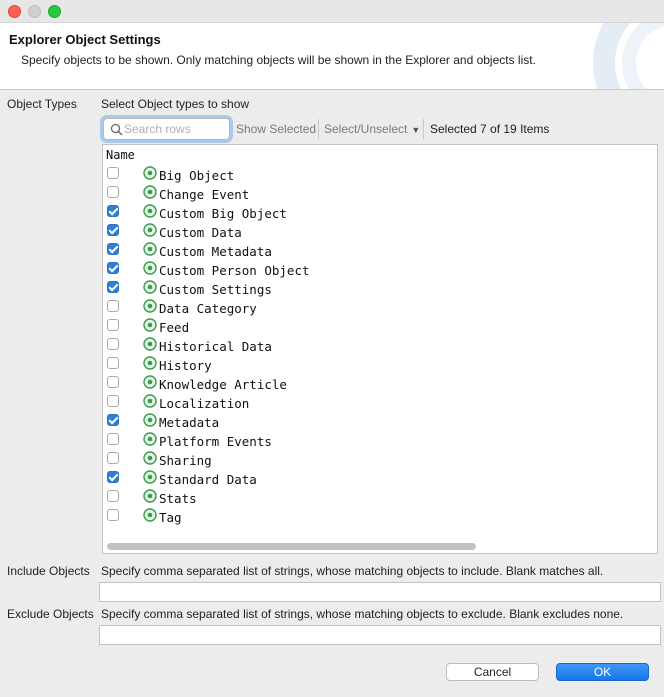  What do you see at coordinates (380, 364) in the screenshot?
I see `list-item: History` at bounding box center [380, 364].